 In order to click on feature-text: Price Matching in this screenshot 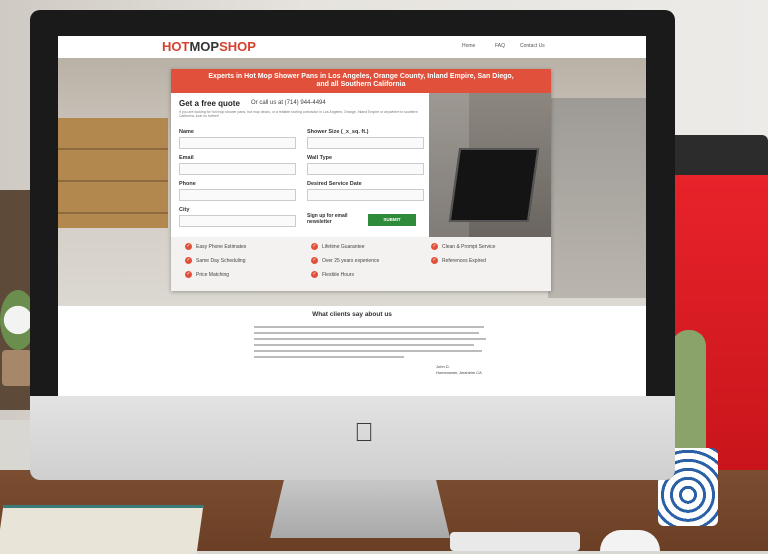, I will do `click(213, 274)`.